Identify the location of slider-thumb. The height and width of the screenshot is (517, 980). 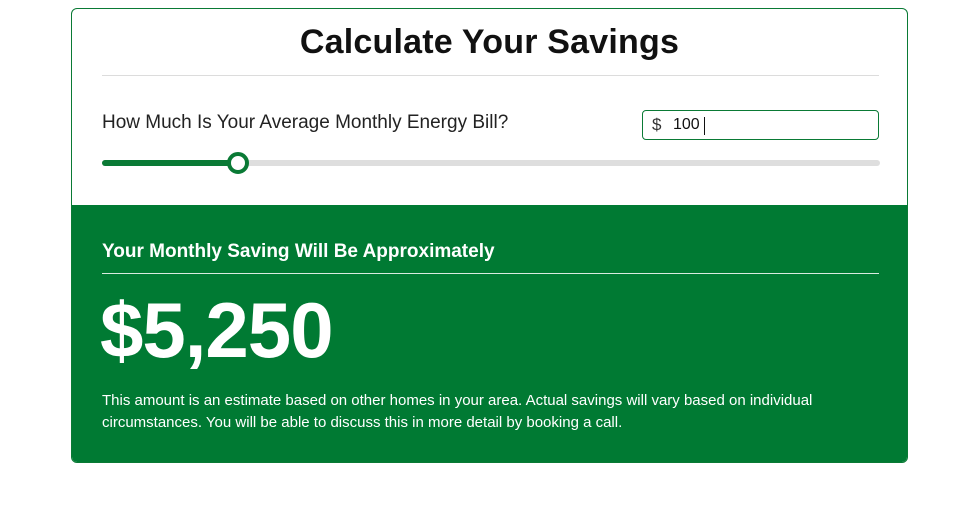
(238, 163).